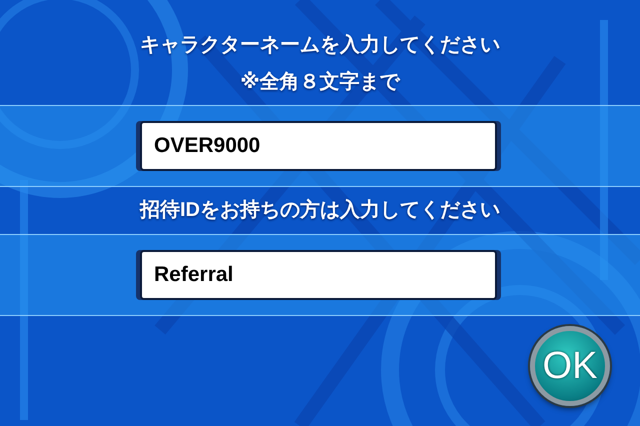 This screenshot has height=426, width=640. What do you see at coordinates (318, 146) in the screenshot?
I see `name-field: OVER9000` at bounding box center [318, 146].